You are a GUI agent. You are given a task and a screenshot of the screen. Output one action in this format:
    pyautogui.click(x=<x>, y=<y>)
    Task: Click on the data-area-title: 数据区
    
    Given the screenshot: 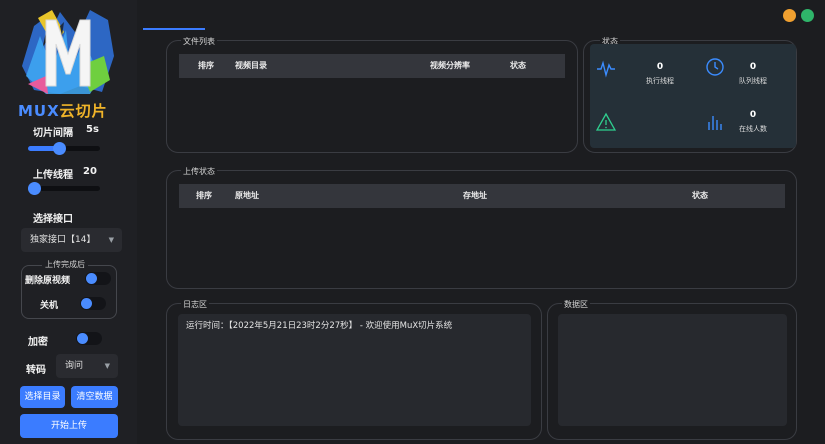 What is the action you would take?
    pyautogui.click(x=576, y=304)
    